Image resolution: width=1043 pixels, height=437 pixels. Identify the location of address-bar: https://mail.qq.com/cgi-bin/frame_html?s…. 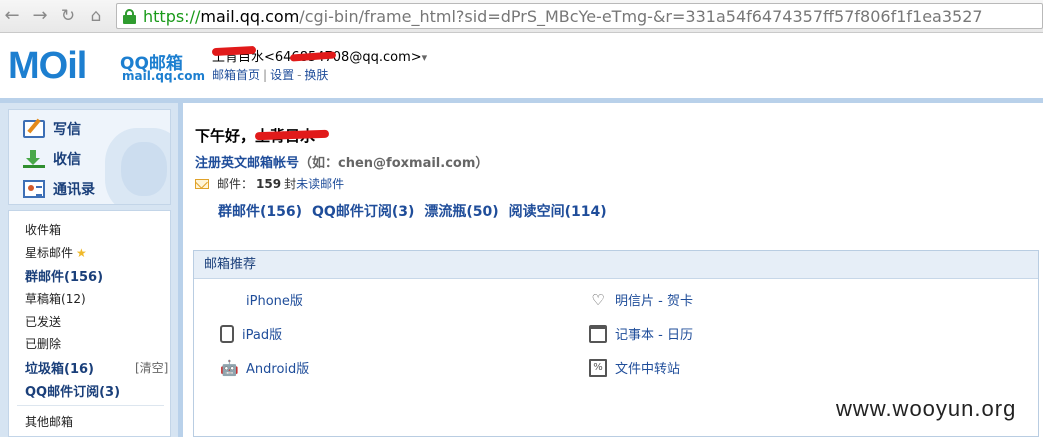
(579, 16).